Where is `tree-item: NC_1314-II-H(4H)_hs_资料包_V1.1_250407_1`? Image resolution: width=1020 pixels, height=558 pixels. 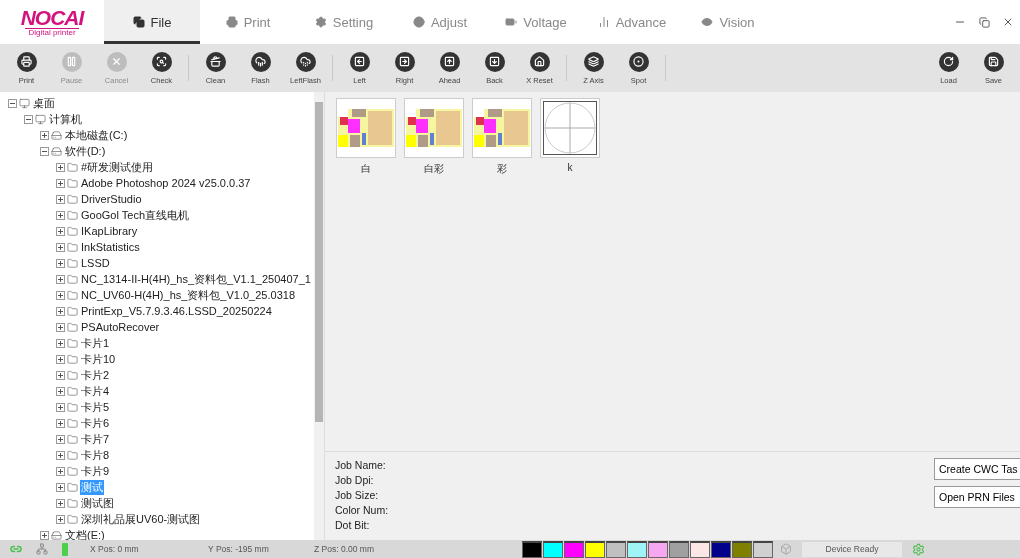
tree-item: NC_1314-II-H(4H)_hs_资料包_V1.1_250407_1 is located at coordinates (196, 279).